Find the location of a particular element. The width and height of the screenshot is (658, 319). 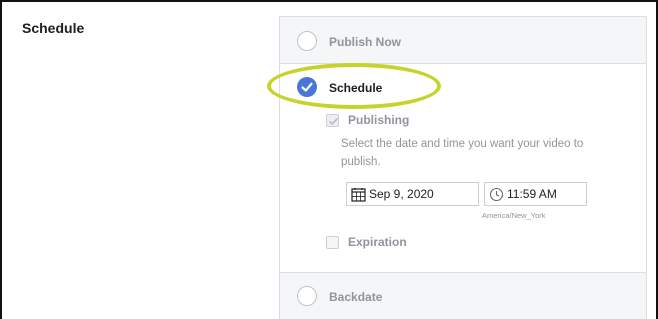

expiration-label: Expiration is located at coordinates (377, 242).